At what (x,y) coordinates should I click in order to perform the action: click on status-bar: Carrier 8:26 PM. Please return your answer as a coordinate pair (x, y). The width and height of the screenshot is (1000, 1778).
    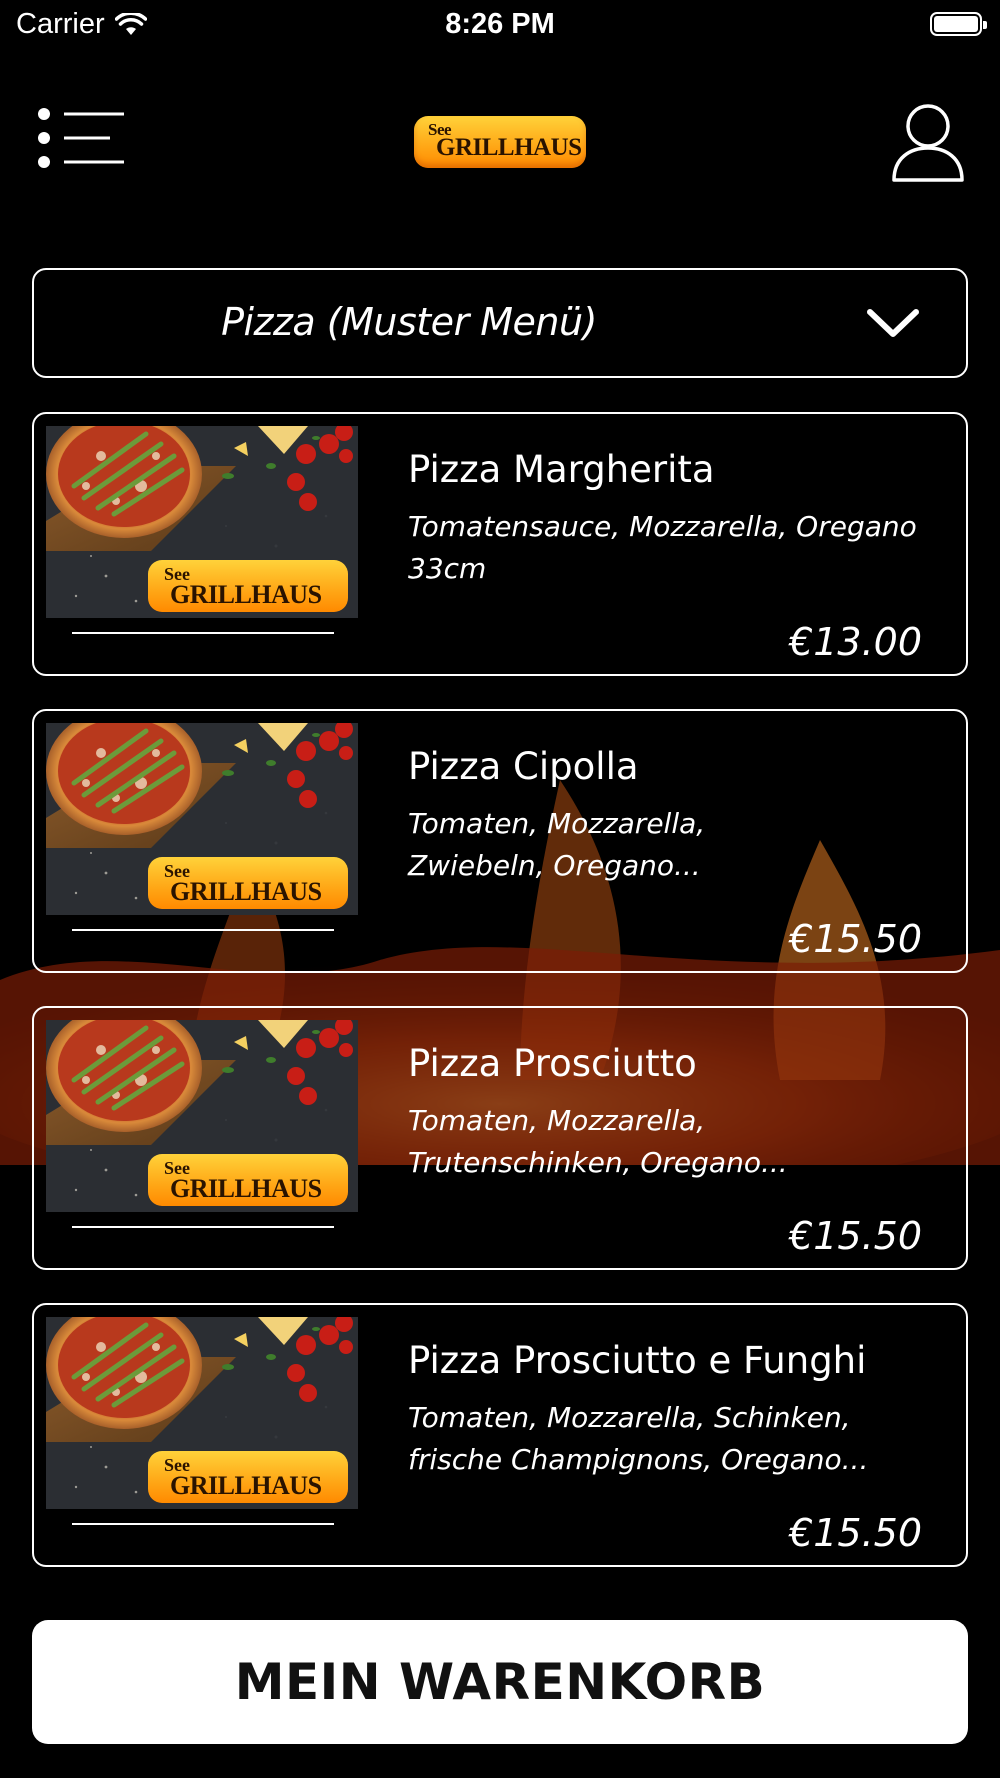
    Looking at the image, I should click on (500, 25).